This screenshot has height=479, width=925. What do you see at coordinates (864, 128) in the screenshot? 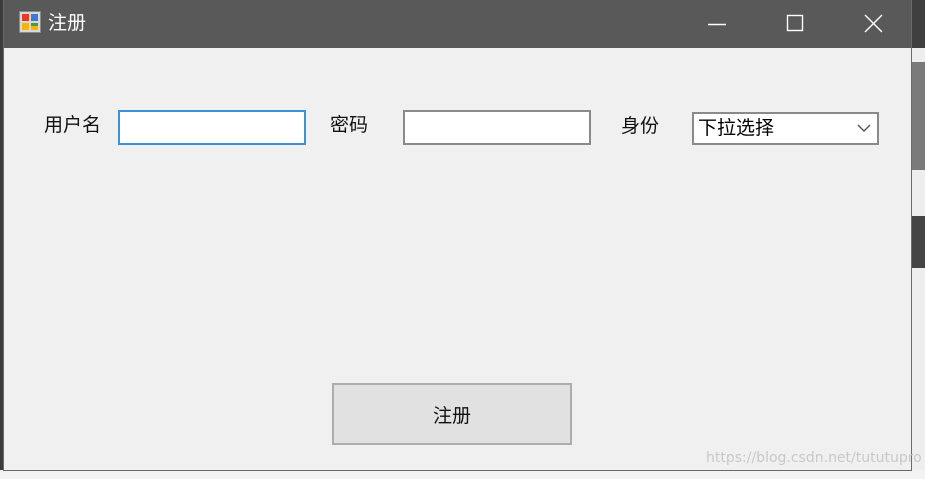
I see `chevron-down-icon` at bounding box center [864, 128].